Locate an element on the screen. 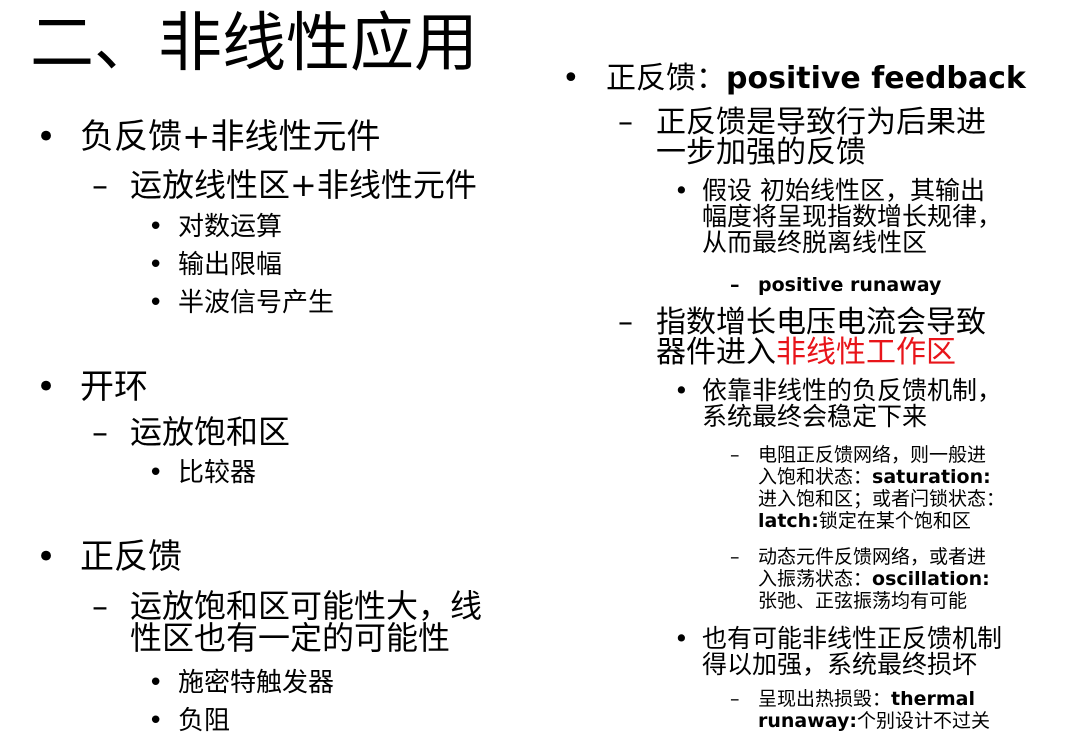 The height and width of the screenshot is (744, 1083). list-subitem-text: 张弛、正弦振荡均有可能 is located at coordinates (863, 601).